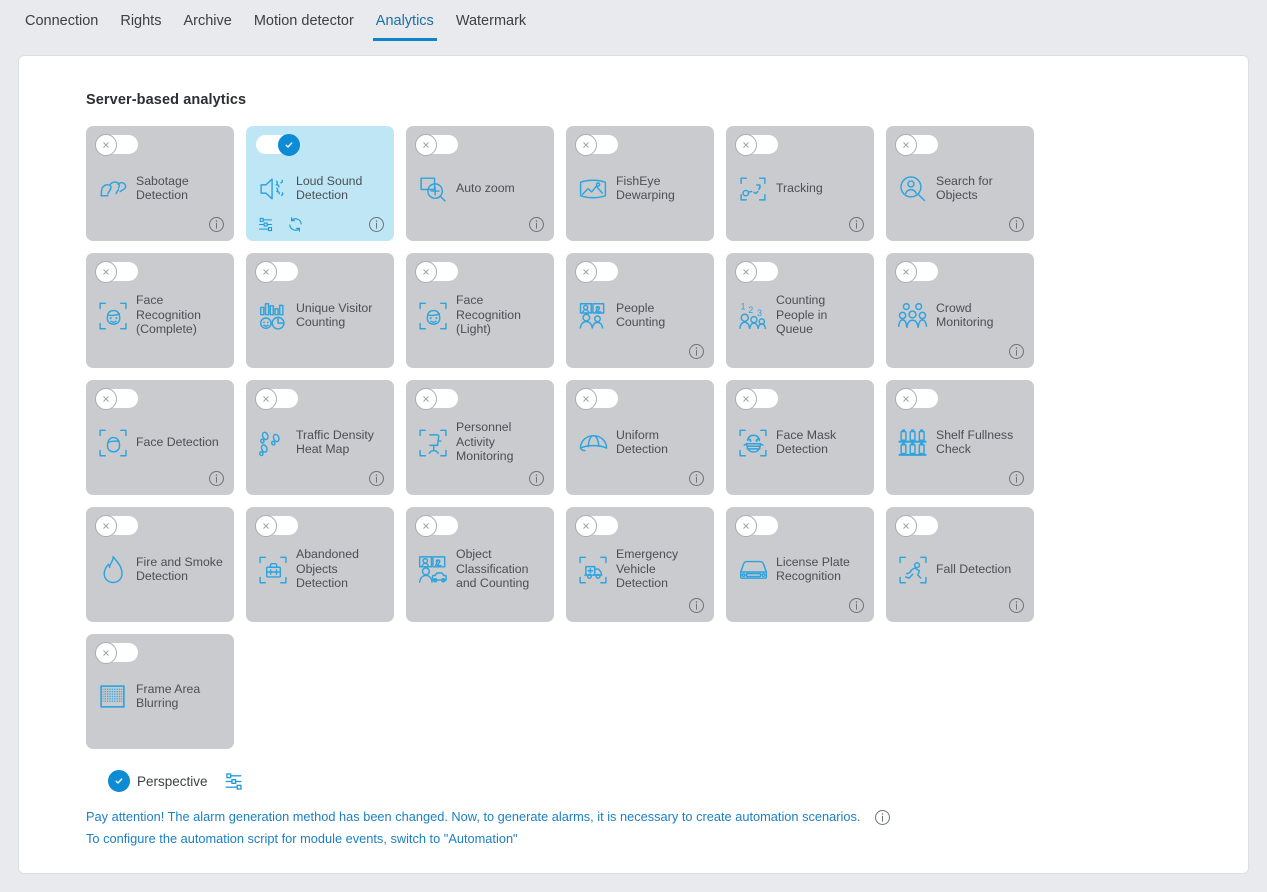  I want to click on analytics-card: Traffic Density Heat Map, so click(320, 437).